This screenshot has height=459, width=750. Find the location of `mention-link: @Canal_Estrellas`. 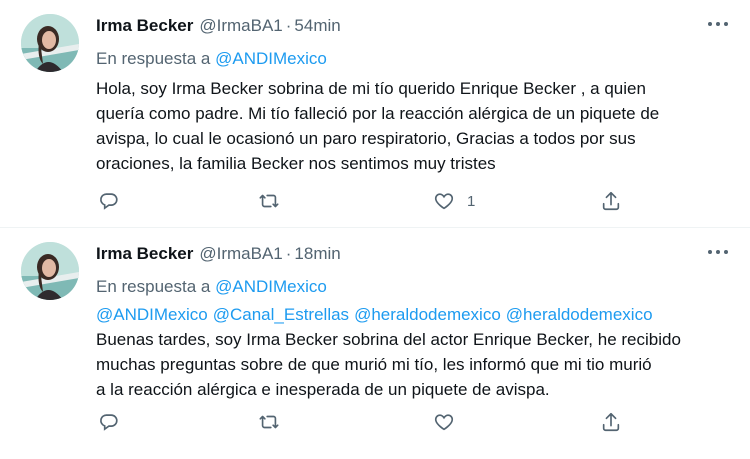

mention-link: @Canal_Estrellas is located at coordinates (281, 314).